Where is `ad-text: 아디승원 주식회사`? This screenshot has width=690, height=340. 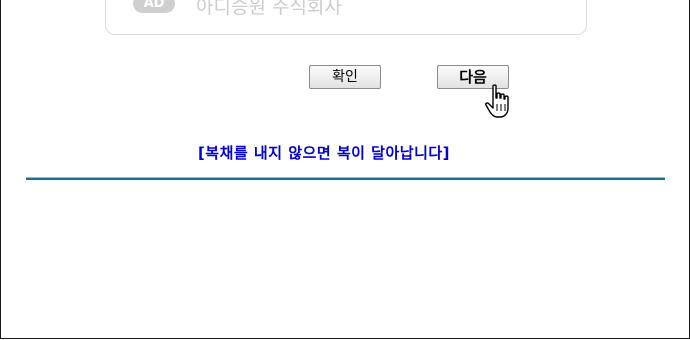
ad-text: 아디승원 주식회사 is located at coordinates (269, 9).